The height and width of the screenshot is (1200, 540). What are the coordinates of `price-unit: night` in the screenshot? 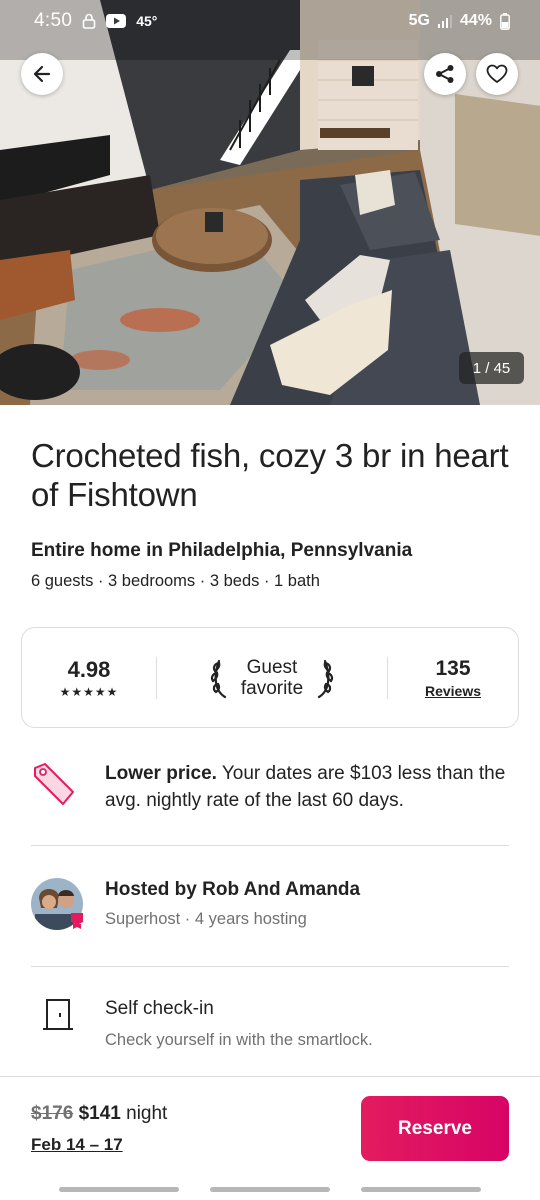 It's located at (147, 1113).